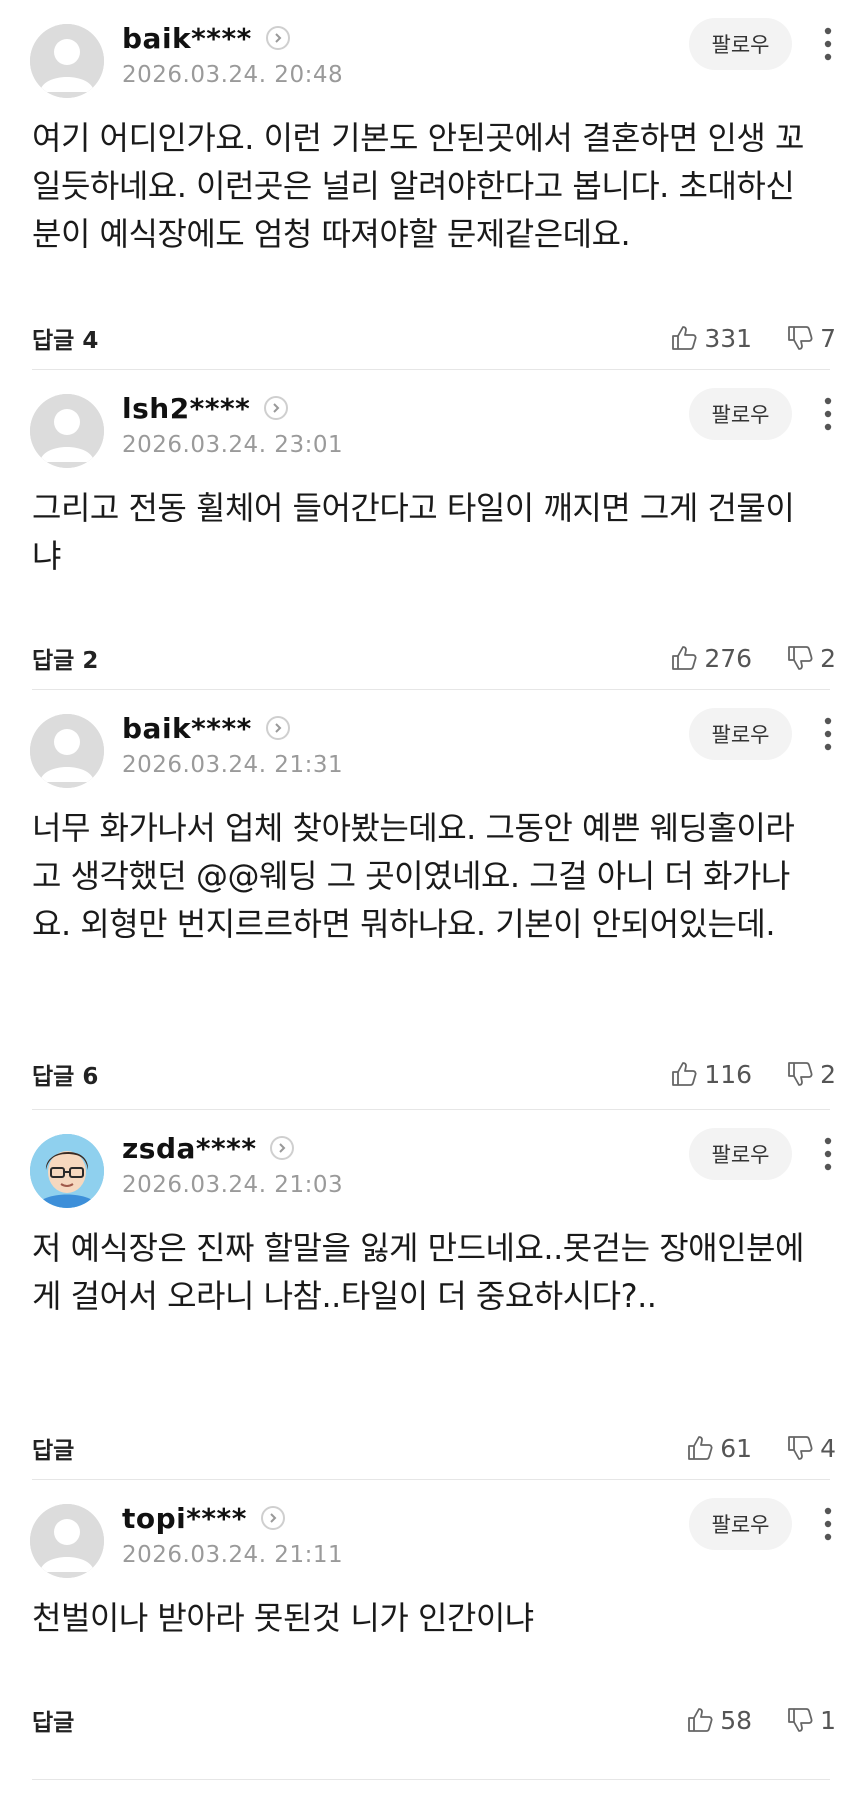 The image size is (850, 1796). Describe the element at coordinates (736, 1720) in the screenshot. I see `like-count: 58` at that location.